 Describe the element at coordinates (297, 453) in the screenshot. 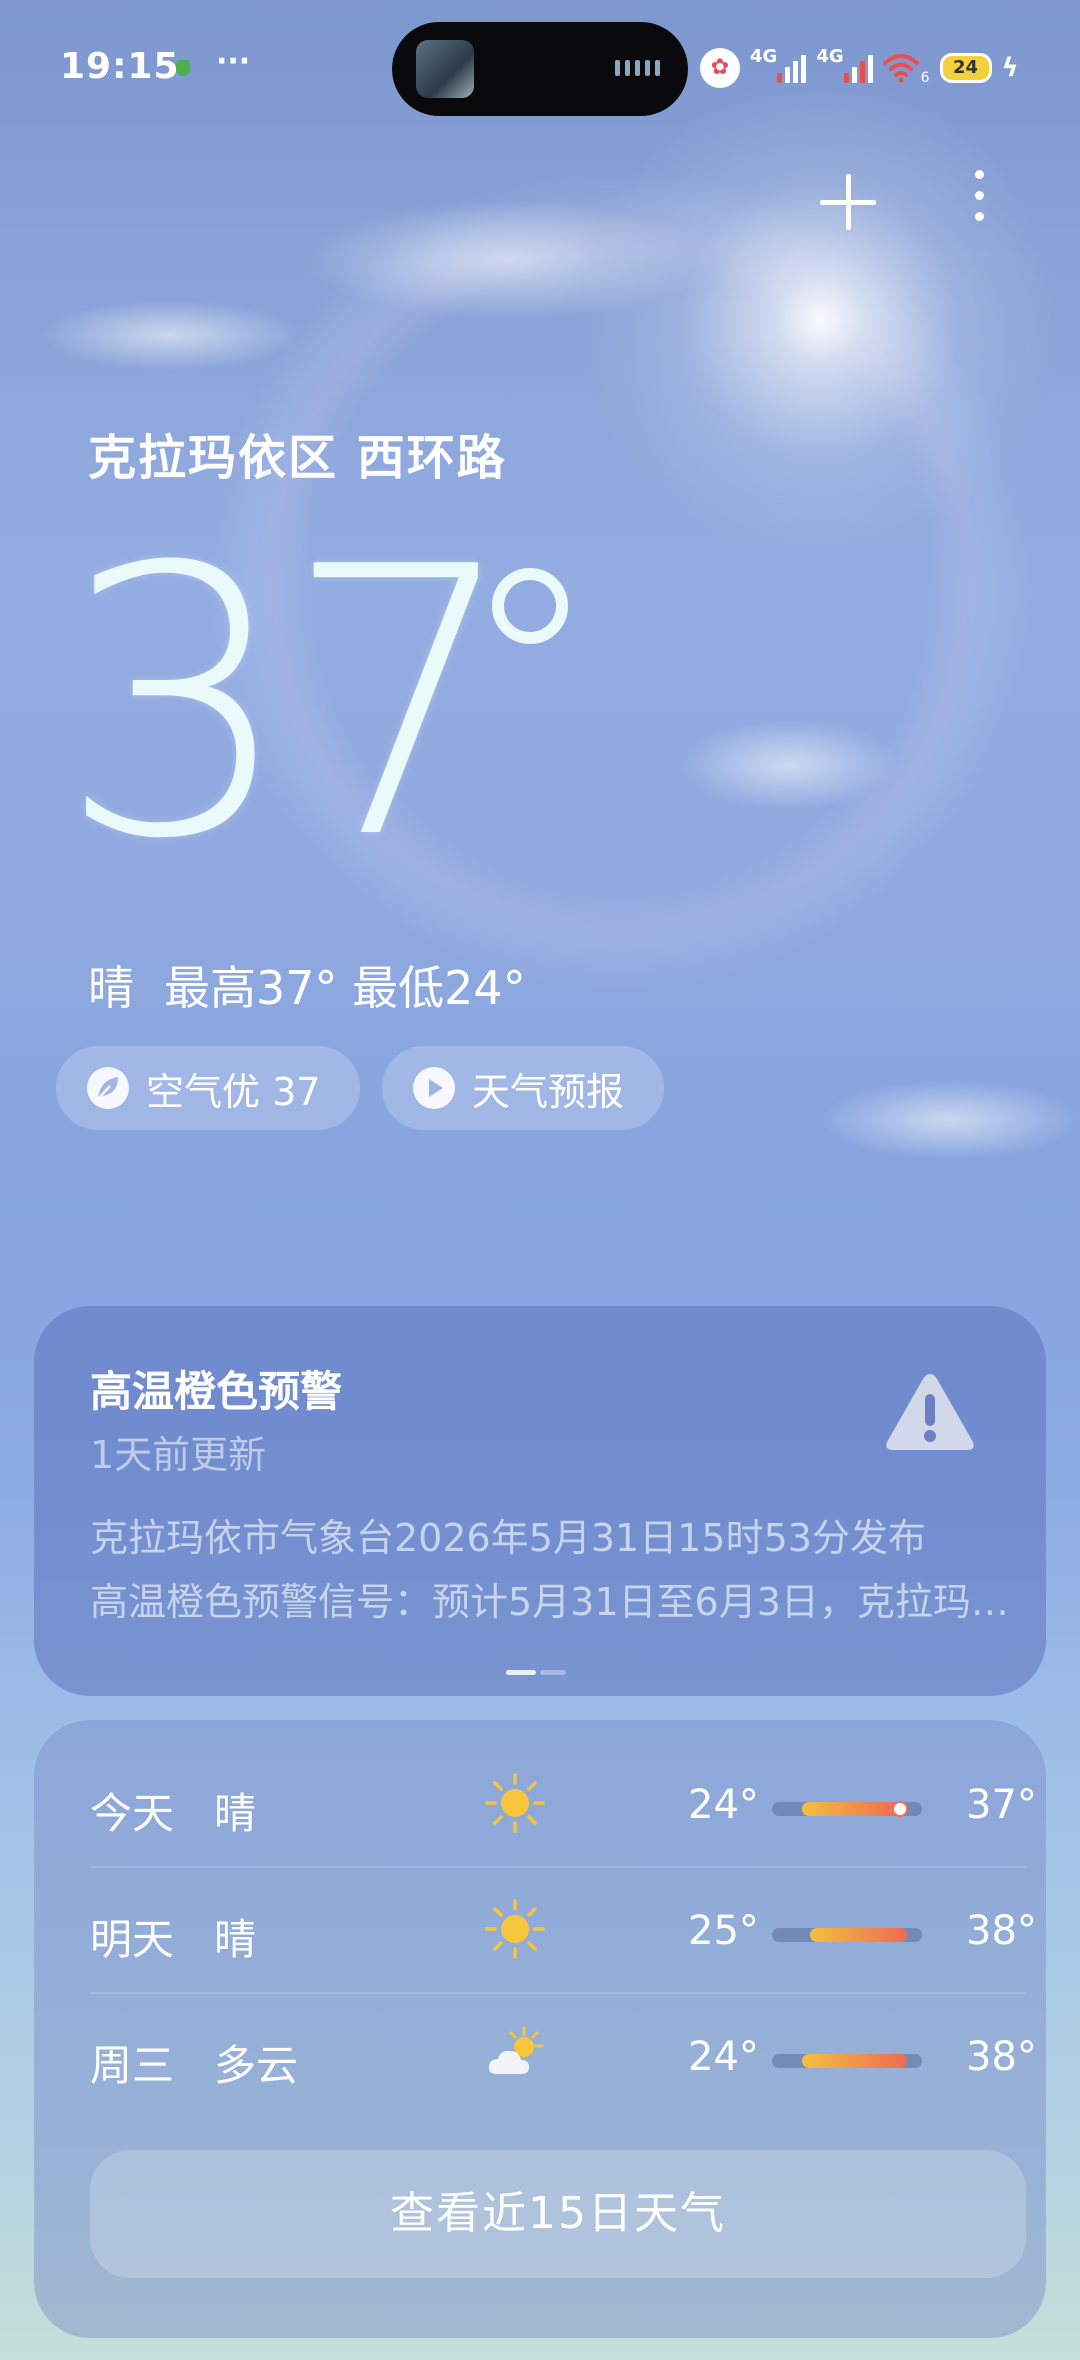

I see `location-title: 克拉玛依区 西环路` at that location.